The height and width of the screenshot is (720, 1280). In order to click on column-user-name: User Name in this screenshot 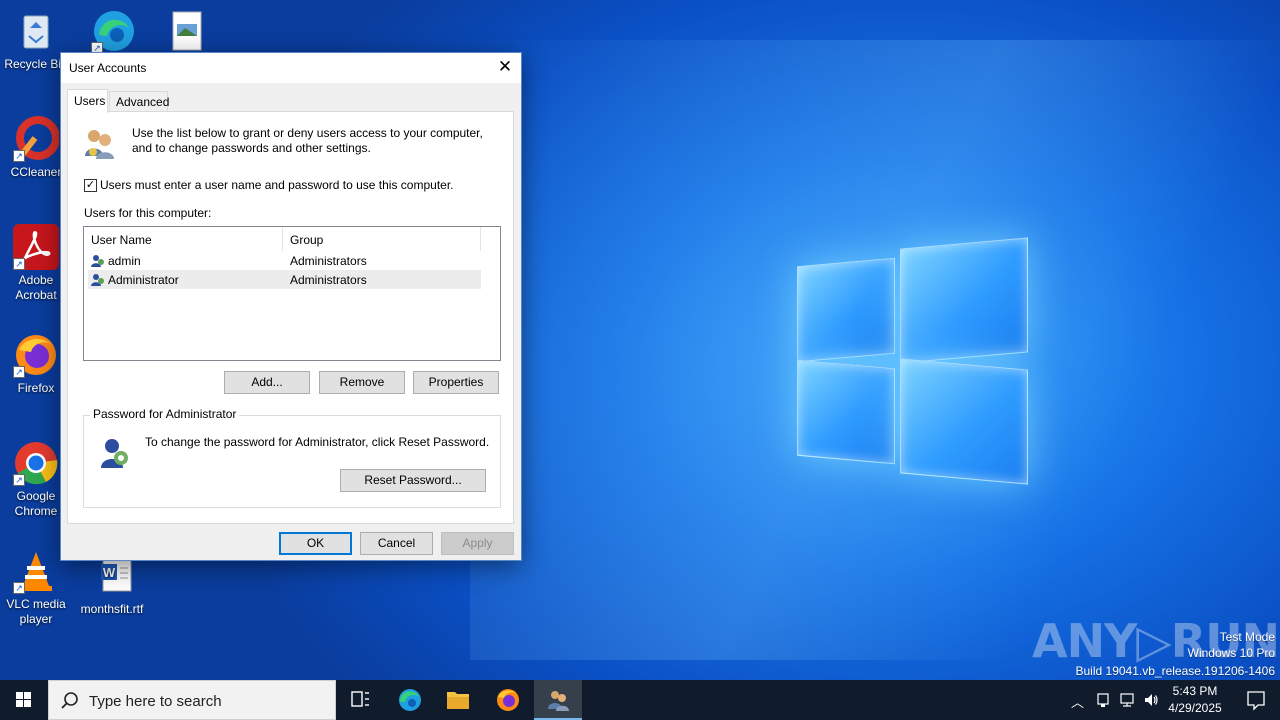, I will do `click(183, 239)`.